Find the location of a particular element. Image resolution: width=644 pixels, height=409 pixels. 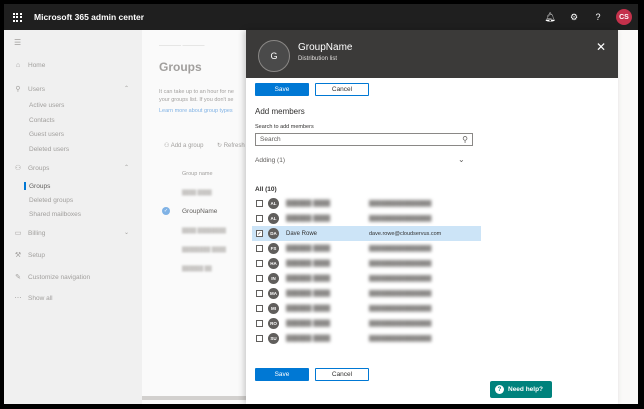

member-row: MA ██████ ████ ████████████████ is located at coordinates (366, 293).